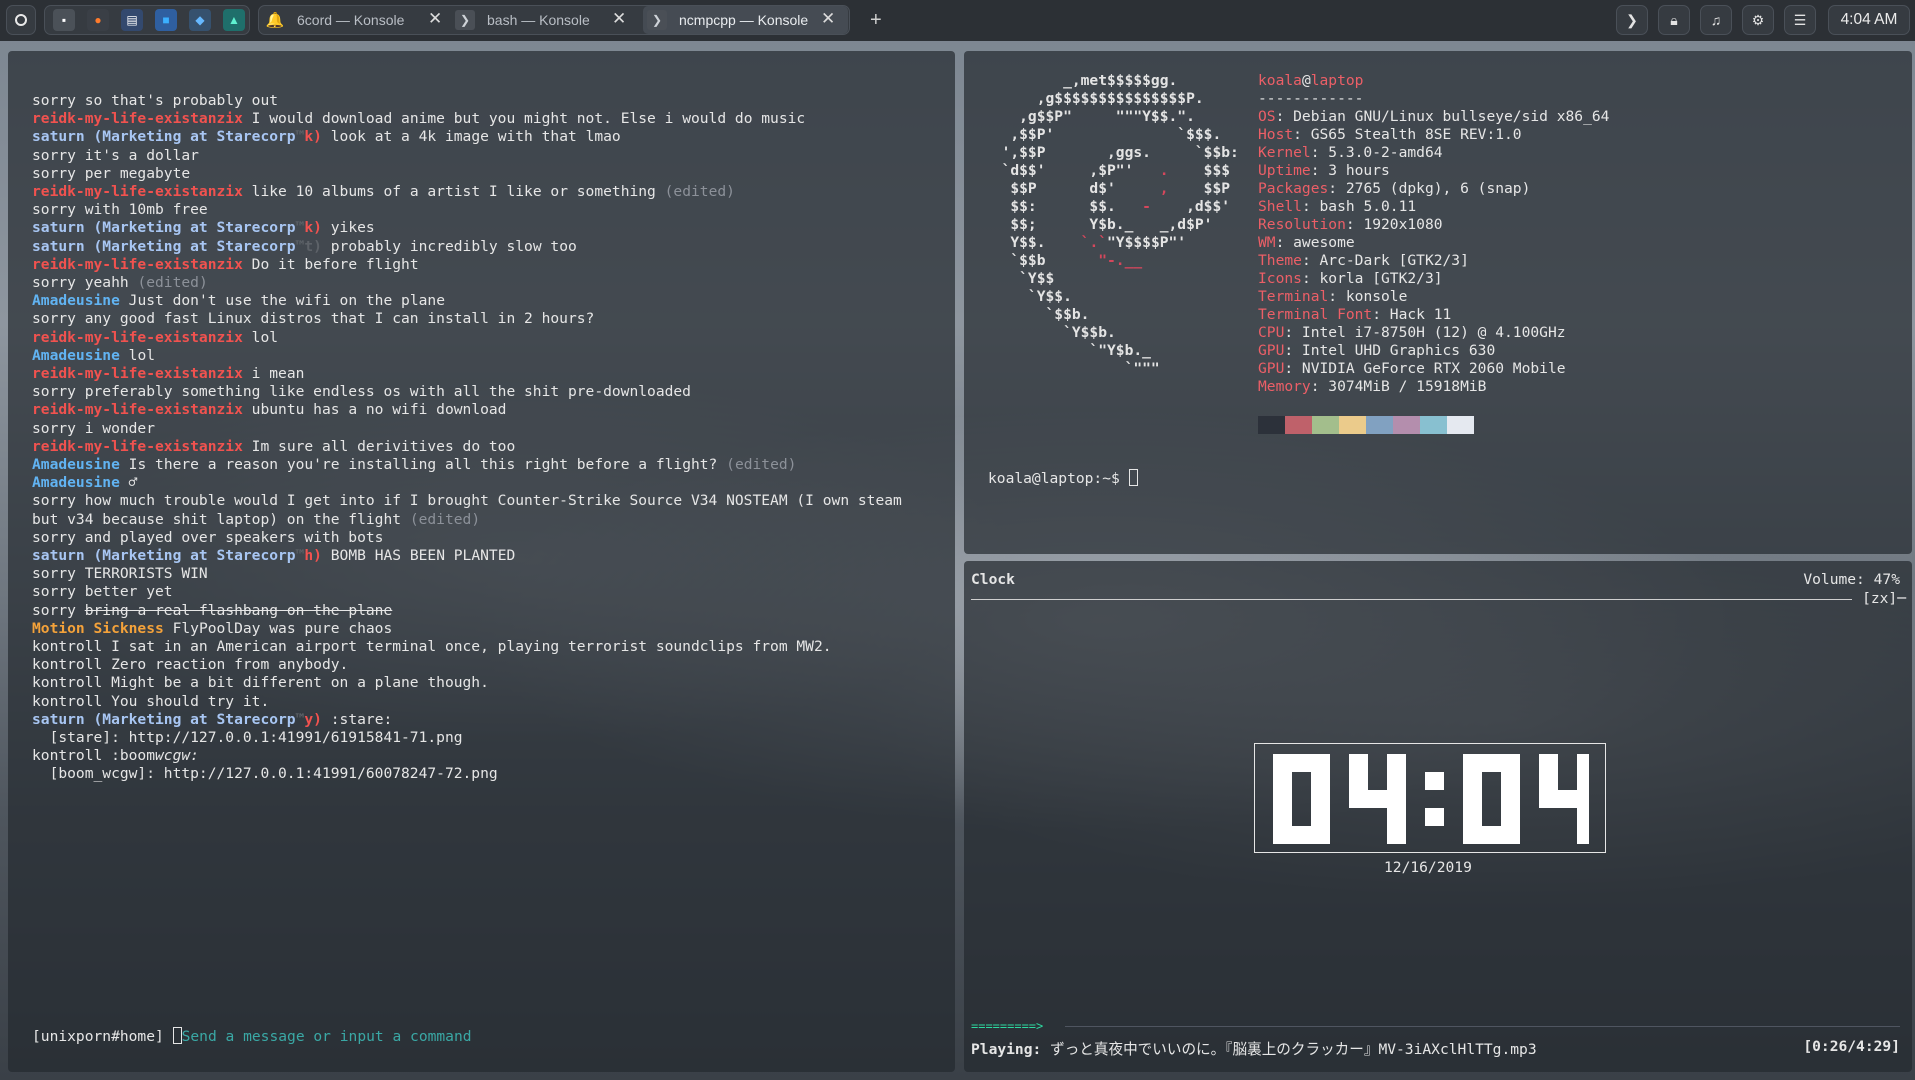  What do you see at coordinates (876, 20) in the screenshot?
I see `new-task-button: +` at bounding box center [876, 20].